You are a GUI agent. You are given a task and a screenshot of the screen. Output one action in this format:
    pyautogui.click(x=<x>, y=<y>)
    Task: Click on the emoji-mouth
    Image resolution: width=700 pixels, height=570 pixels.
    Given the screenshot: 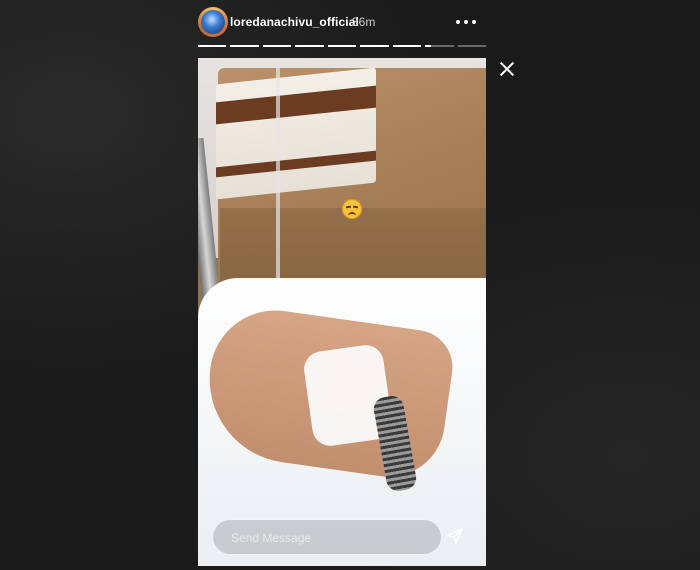 What is the action you would take?
    pyautogui.click(x=352, y=214)
    